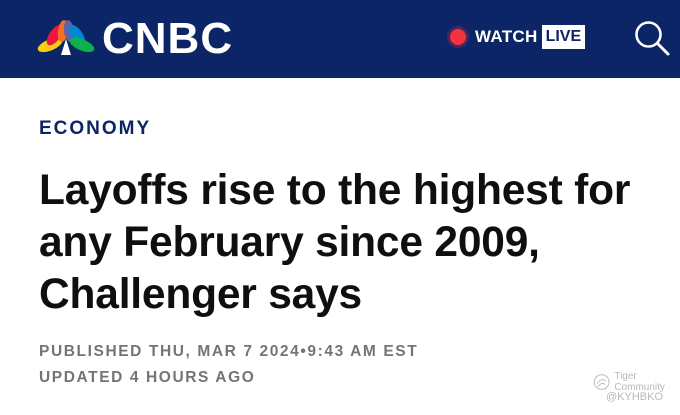  I want to click on updated-timestamp: UPDATED 4 HOURS AGO, so click(147, 377).